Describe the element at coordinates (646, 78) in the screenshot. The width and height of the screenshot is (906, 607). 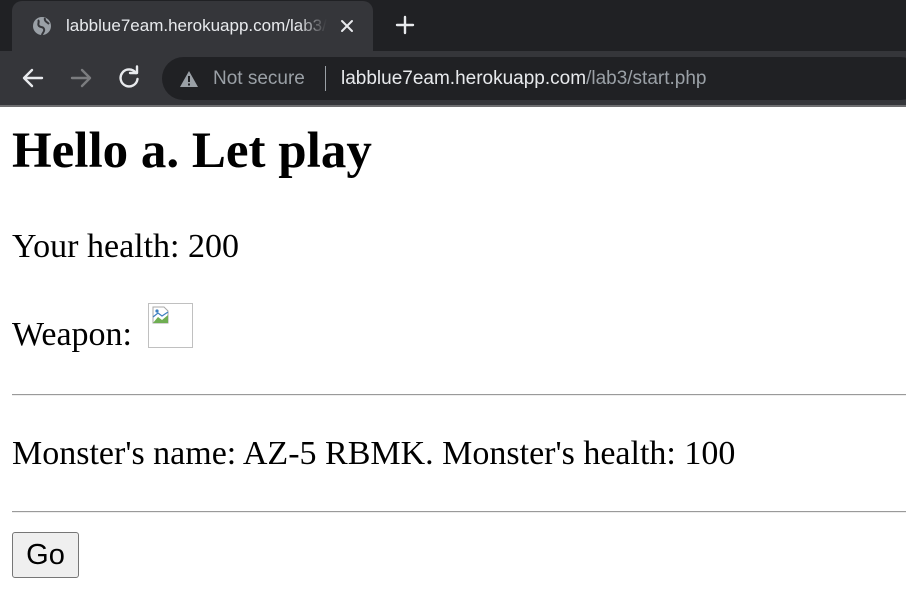
I see `url-path: /lab3/start.php` at that location.